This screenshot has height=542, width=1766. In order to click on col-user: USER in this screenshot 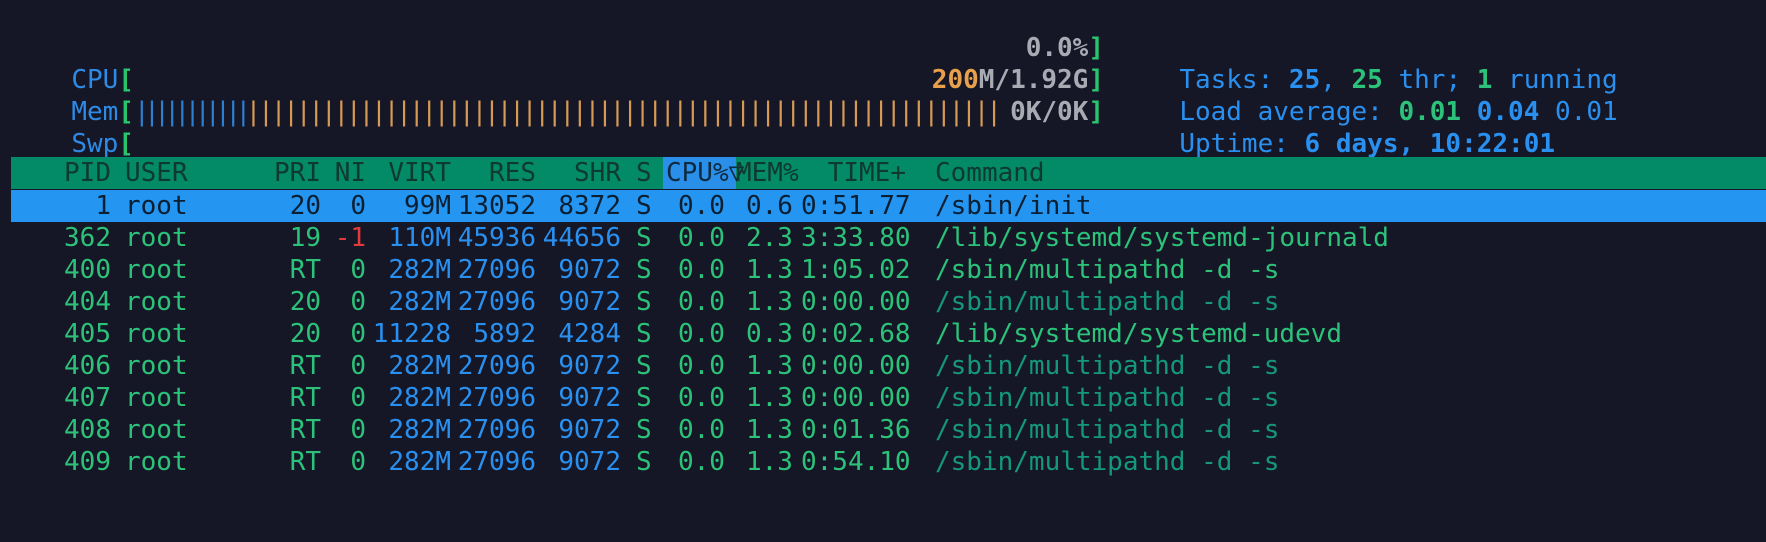, I will do `click(156, 173)`.